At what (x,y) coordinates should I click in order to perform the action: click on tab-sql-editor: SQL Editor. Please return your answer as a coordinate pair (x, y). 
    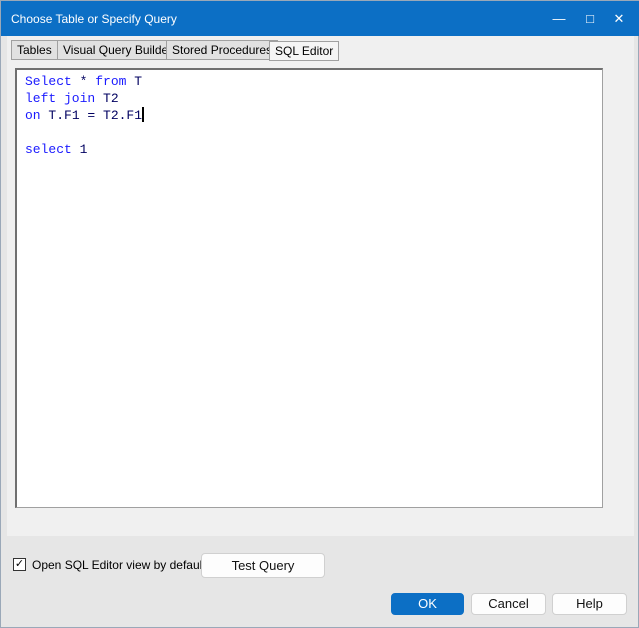
    Looking at the image, I should click on (304, 51).